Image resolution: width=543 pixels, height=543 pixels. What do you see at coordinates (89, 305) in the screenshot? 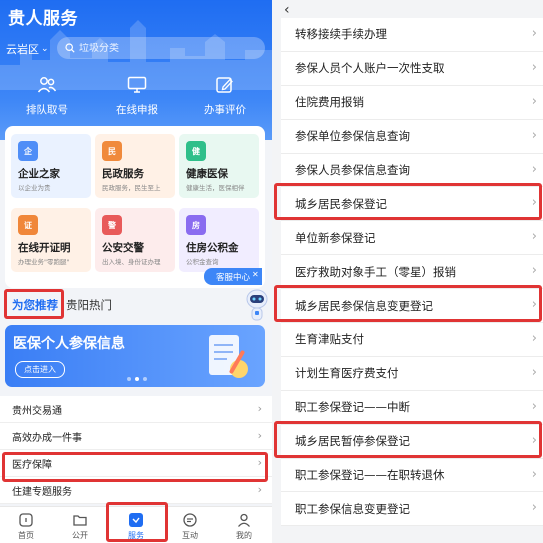
I see `tab-guiyang-hot: 贵阳热门` at bounding box center [89, 305].